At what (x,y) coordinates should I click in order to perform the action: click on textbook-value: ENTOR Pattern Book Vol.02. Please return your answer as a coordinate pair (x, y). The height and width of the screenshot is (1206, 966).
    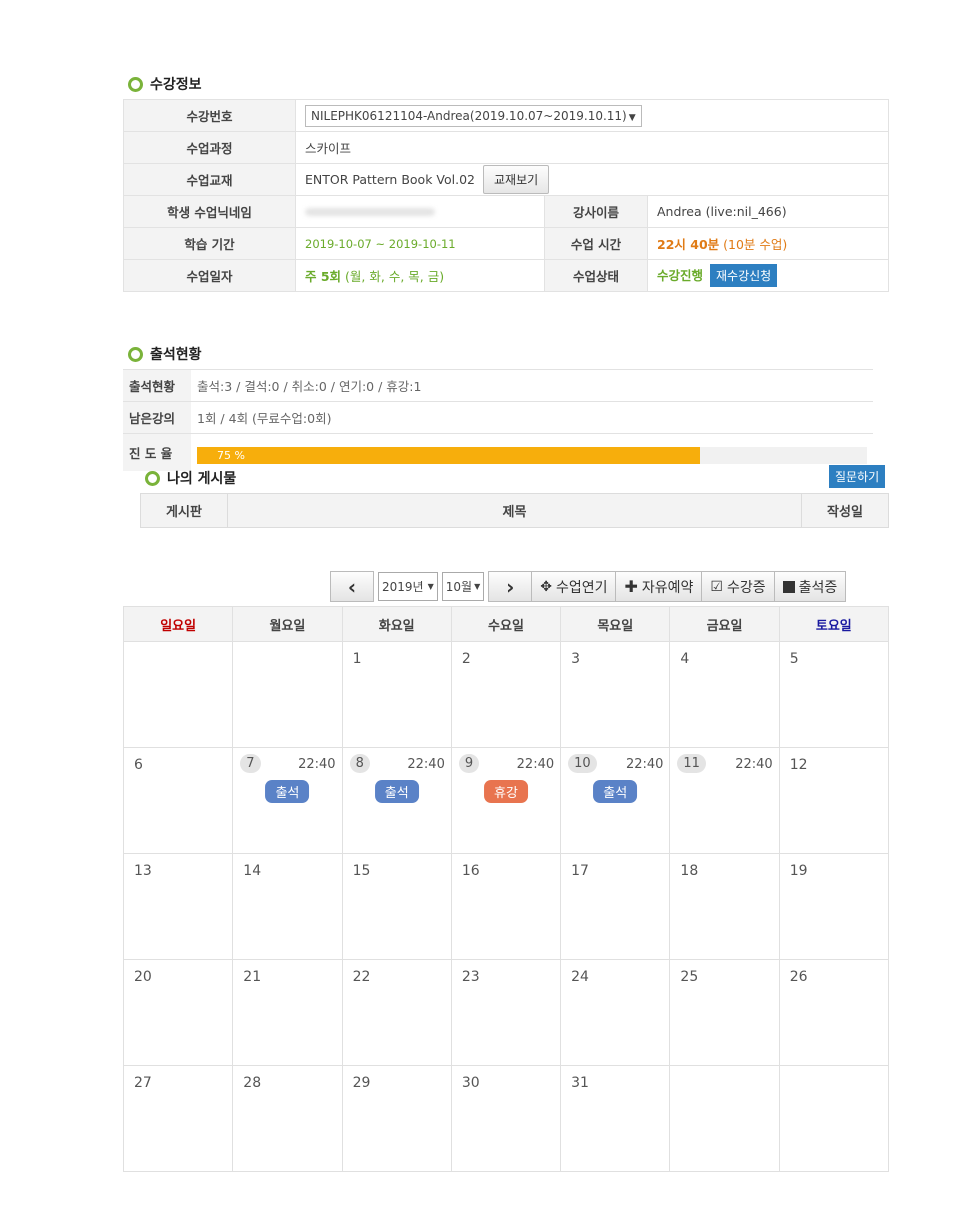
    Looking at the image, I should click on (390, 179).